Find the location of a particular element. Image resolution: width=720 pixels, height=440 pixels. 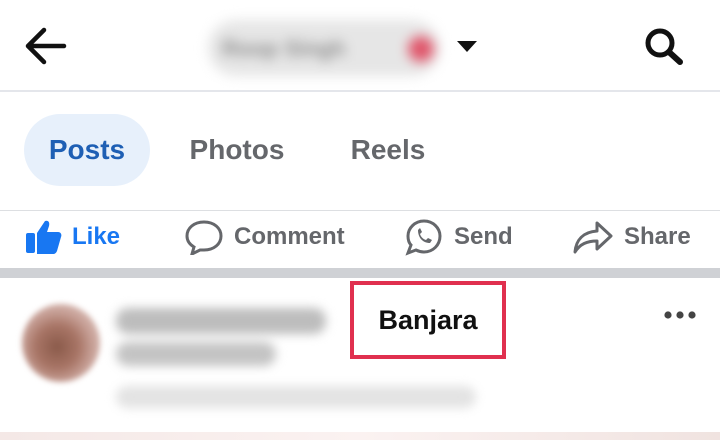

back-button is located at coordinates (46, 46).